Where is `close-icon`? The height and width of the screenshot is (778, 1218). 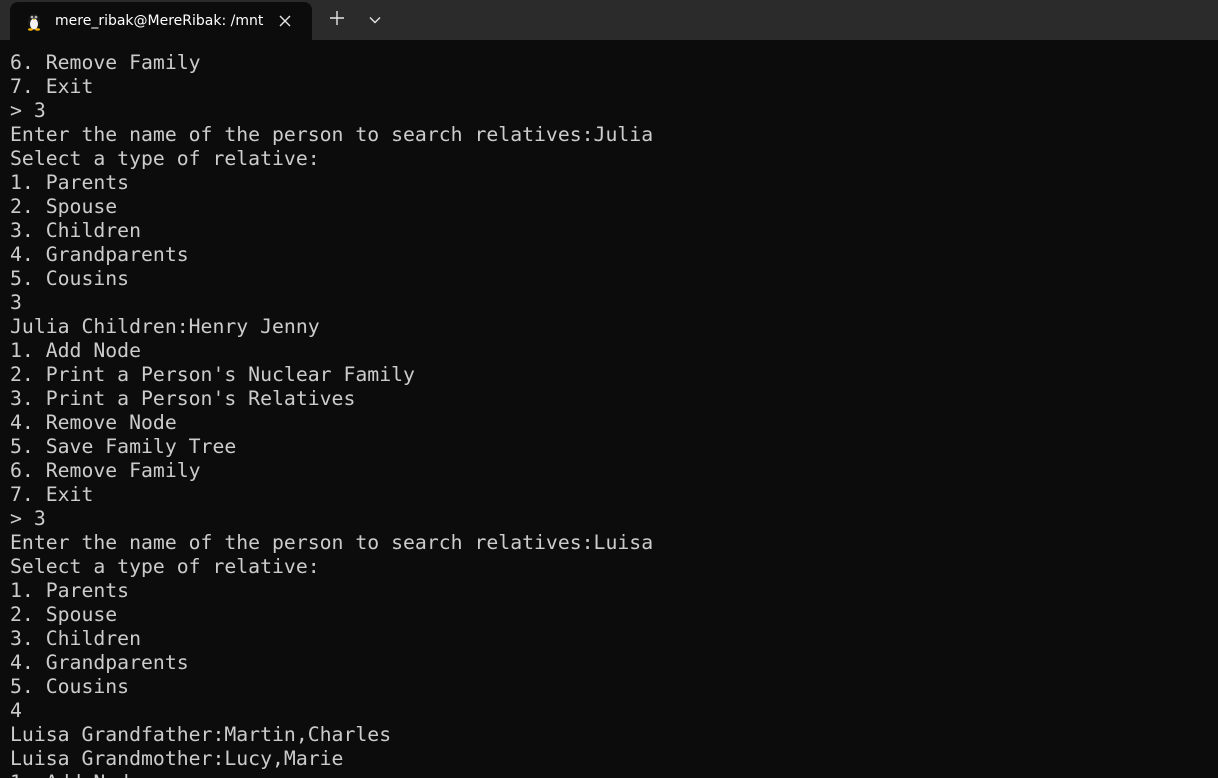 close-icon is located at coordinates (285, 21).